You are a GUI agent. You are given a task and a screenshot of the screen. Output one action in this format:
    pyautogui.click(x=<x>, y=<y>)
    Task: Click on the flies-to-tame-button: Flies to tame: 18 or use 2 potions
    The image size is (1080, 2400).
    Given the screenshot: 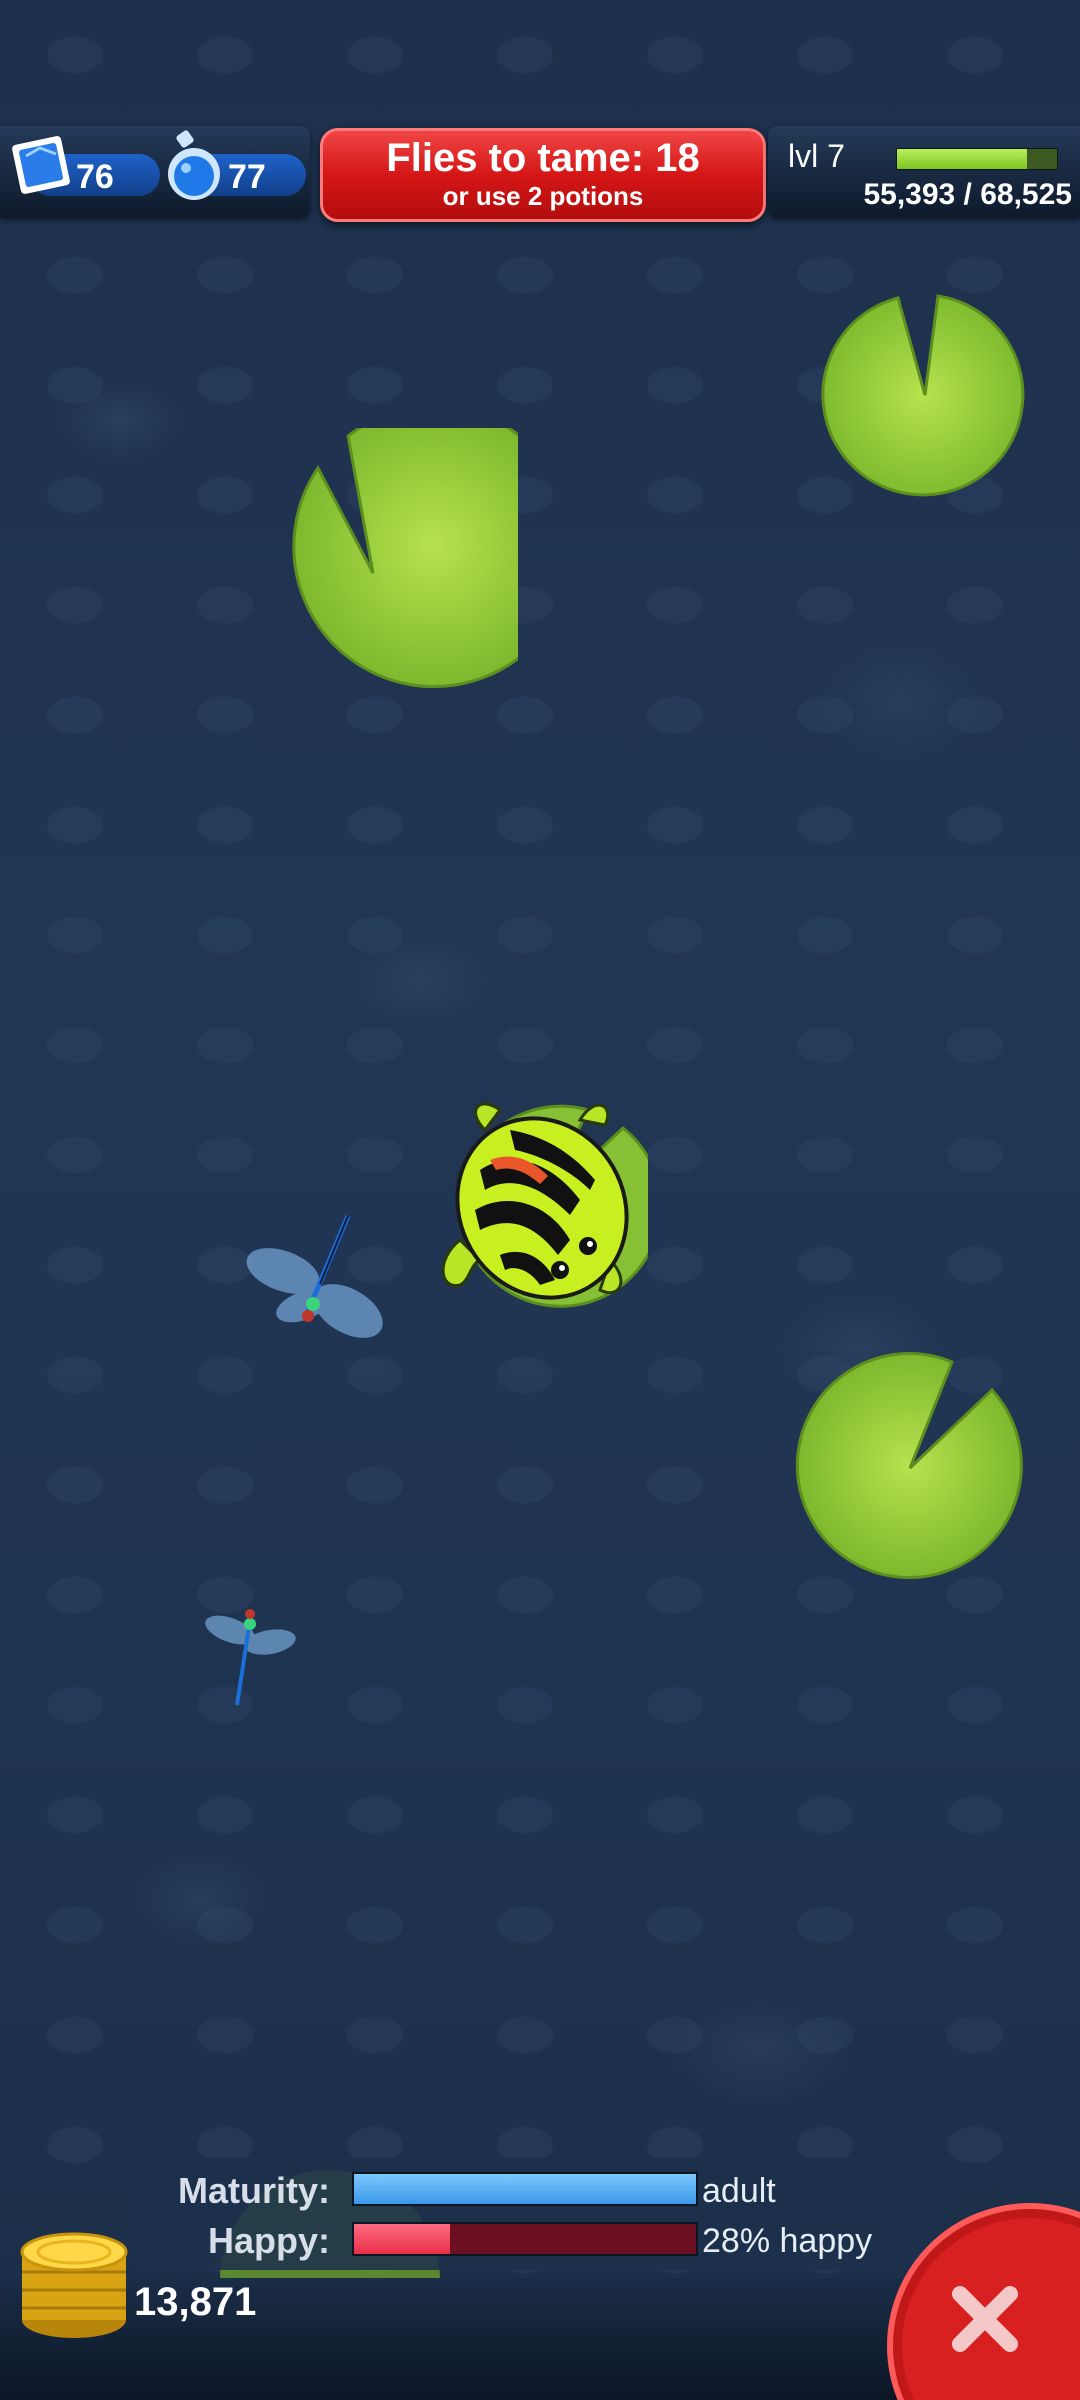 What is the action you would take?
    pyautogui.click(x=543, y=175)
    